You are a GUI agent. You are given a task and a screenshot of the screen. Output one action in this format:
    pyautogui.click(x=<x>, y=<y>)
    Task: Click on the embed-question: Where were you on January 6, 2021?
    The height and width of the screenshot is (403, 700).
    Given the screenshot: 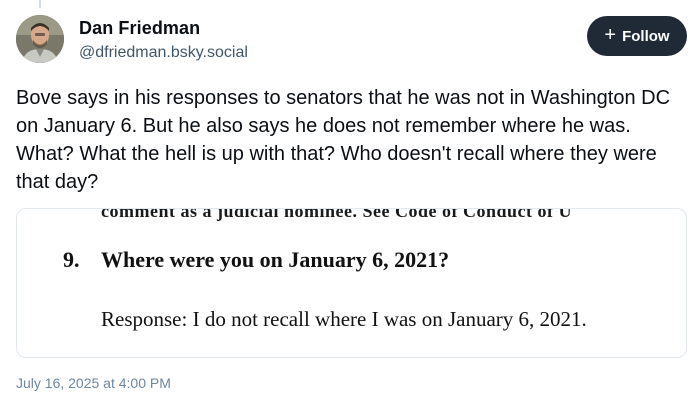 What is the action you would take?
    pyautogui.click(x=275, y=259)
    